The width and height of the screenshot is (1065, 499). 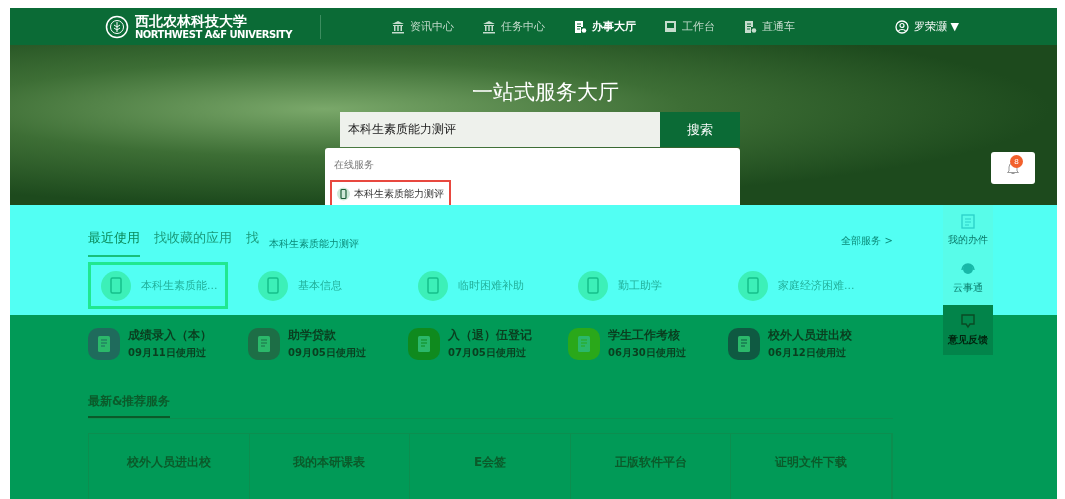 What do you see at coordinates (768, 26) in the screenshot?
I see `nav-link: 直通车` at bounding box center [768, 26].